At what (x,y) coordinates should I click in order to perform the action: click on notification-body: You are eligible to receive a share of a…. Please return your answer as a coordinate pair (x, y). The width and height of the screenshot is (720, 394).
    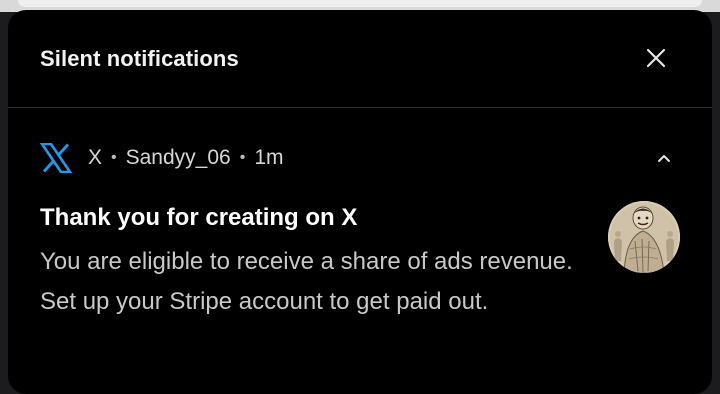
    Looking at the image, I should click on (306, 281).